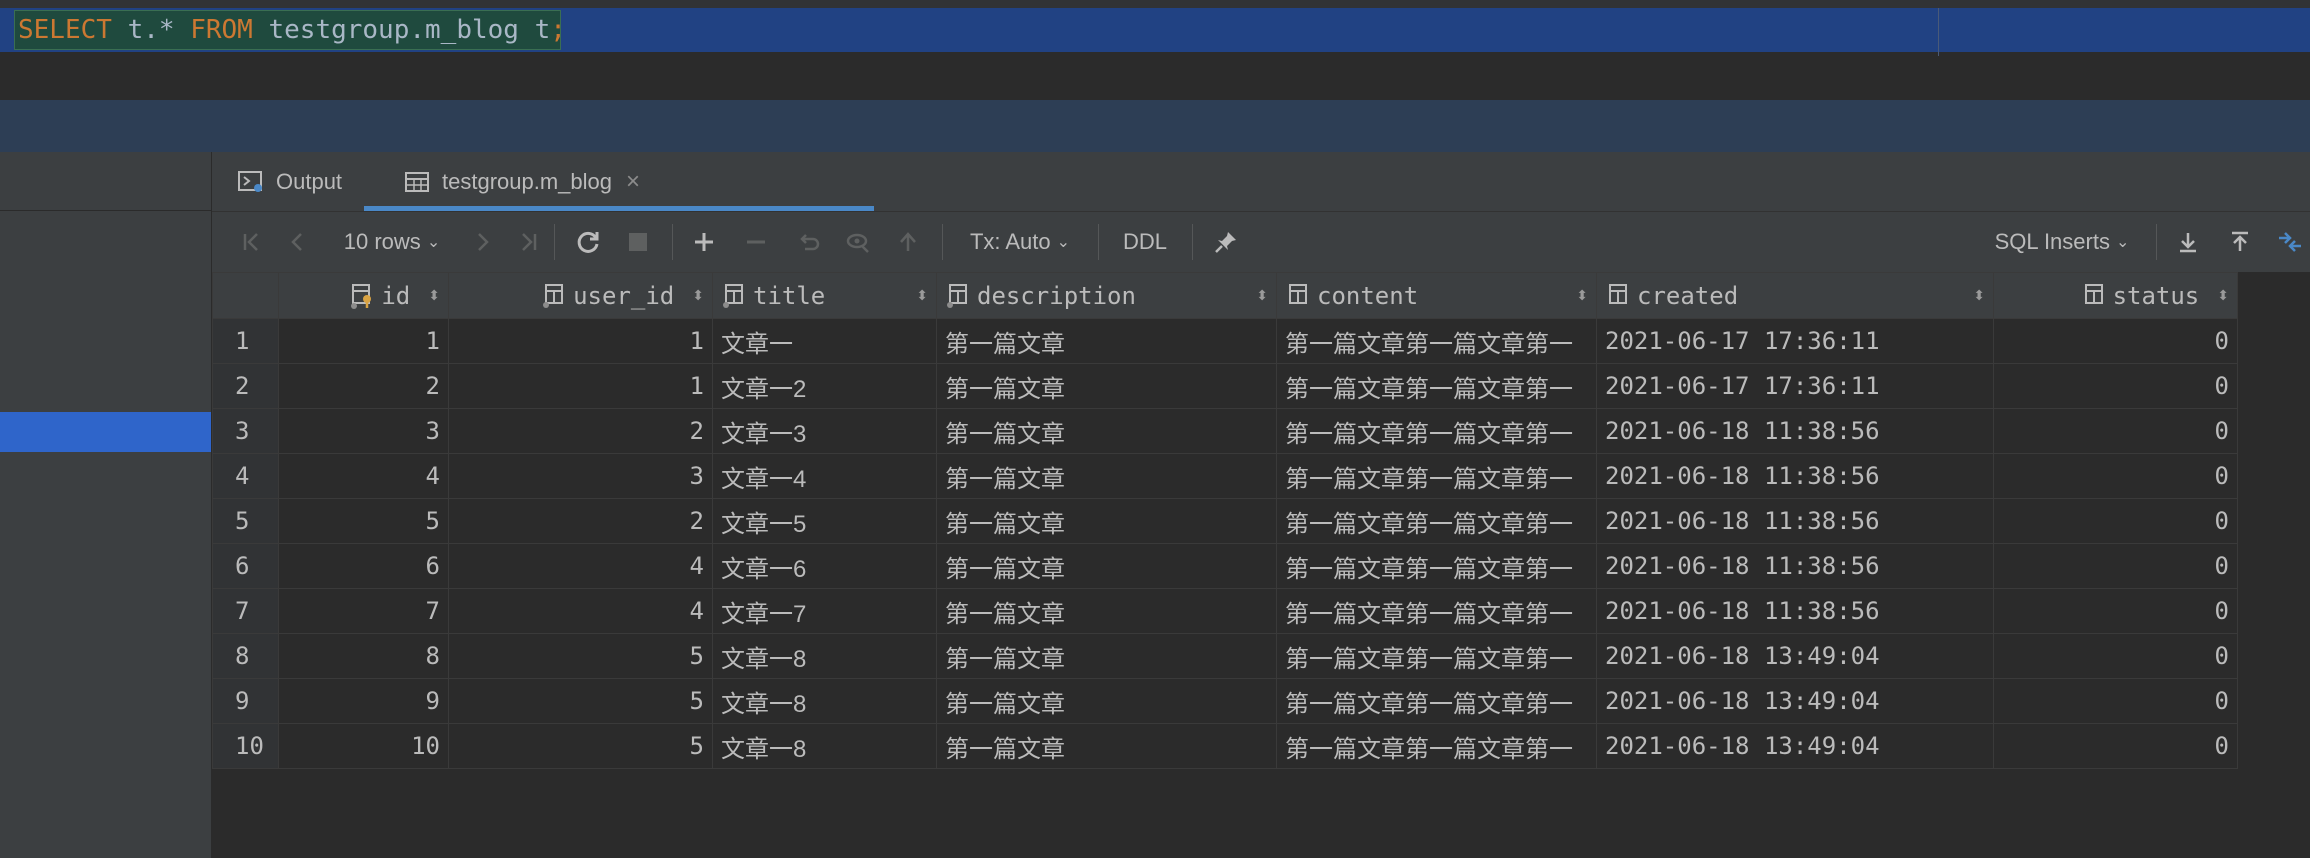  What do you see at coordinates (245, 656) in the screenshot?
I see `row-number: 8` at bounding box center [245, 656].